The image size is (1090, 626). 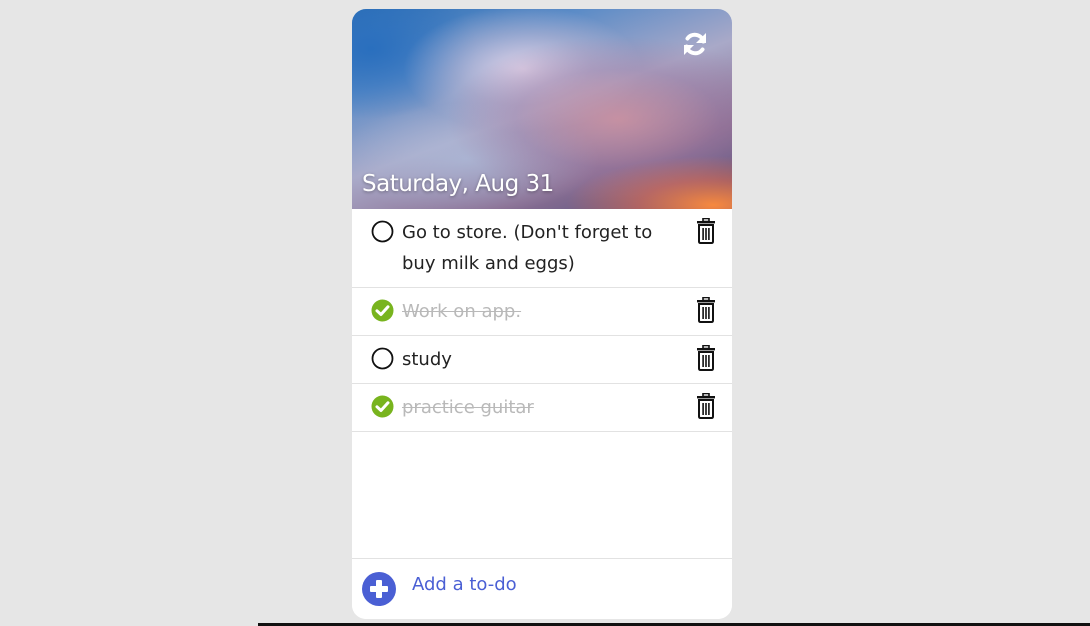 What do you see at coordinates (427, 359) in the screenshot?
I see `todo-text: study` at bounding box center [427, 359].